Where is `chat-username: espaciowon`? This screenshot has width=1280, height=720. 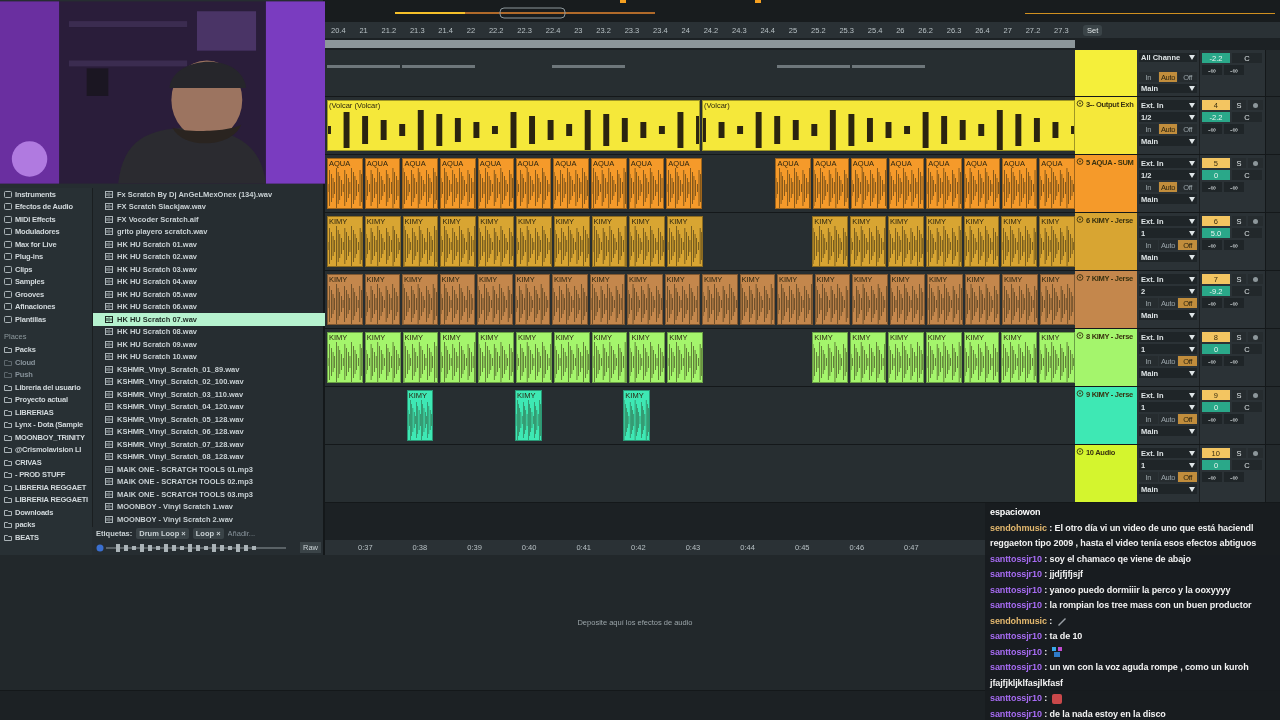 chat-username: espaciowon is located at coordinates (1016, 512).